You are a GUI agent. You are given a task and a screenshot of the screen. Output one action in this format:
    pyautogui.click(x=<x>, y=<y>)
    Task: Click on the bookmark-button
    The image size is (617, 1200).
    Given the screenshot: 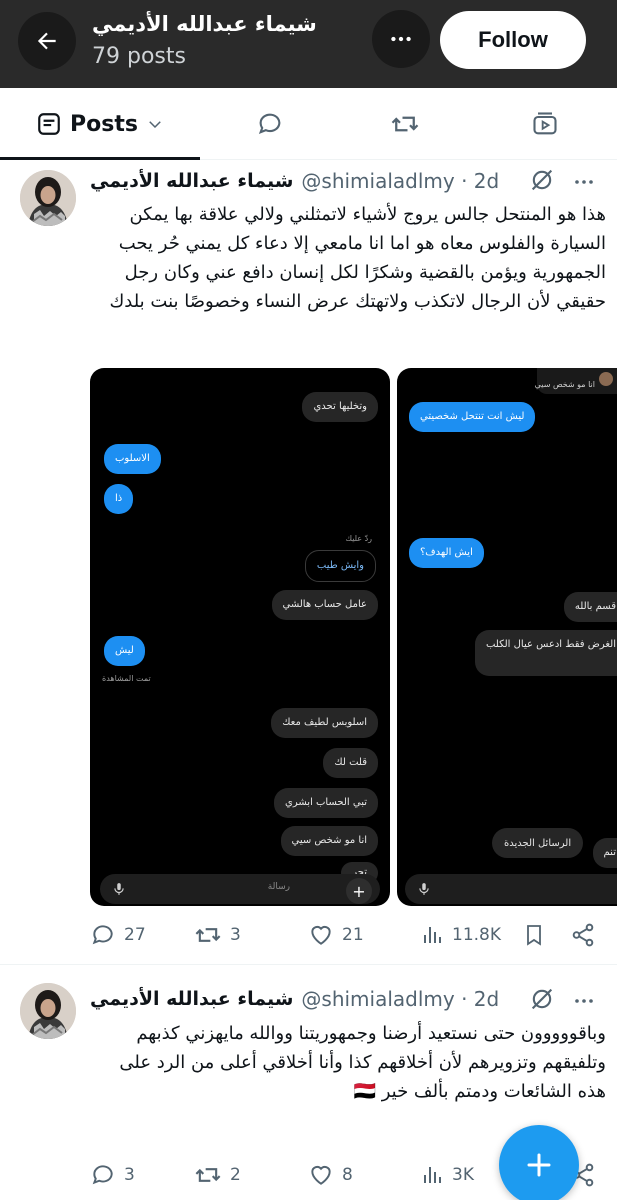 What is the action you would take?
    pyautogui.click(x=538, y=935)
    